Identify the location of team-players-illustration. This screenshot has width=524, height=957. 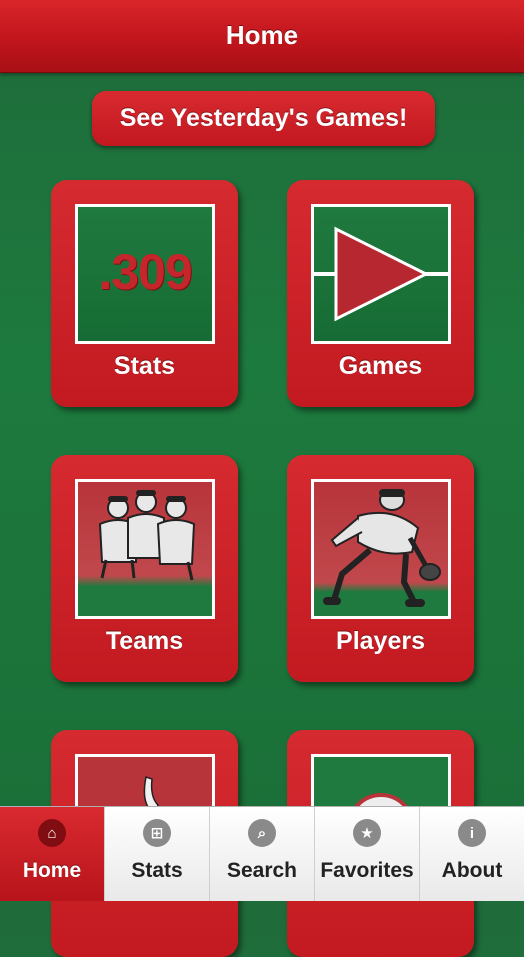
(147, 535).